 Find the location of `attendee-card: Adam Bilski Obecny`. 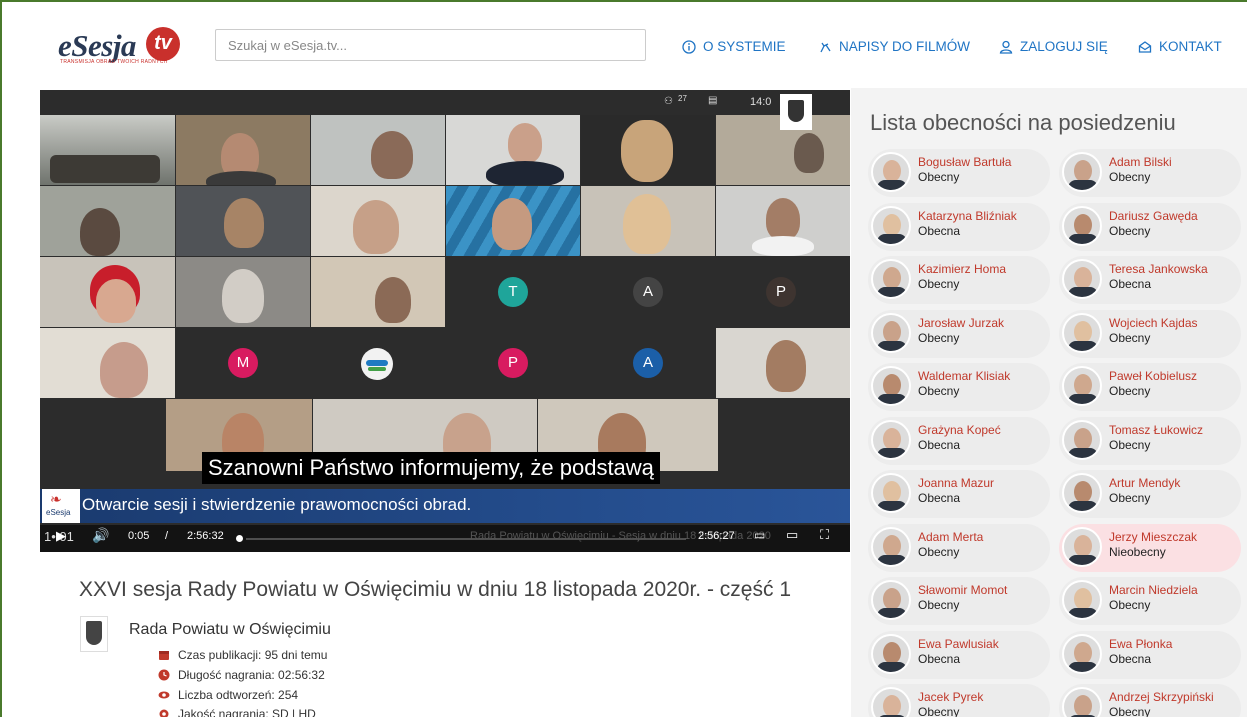

attendee-card: Adam Bilski Obecny is located at coordinates (1150, 173).